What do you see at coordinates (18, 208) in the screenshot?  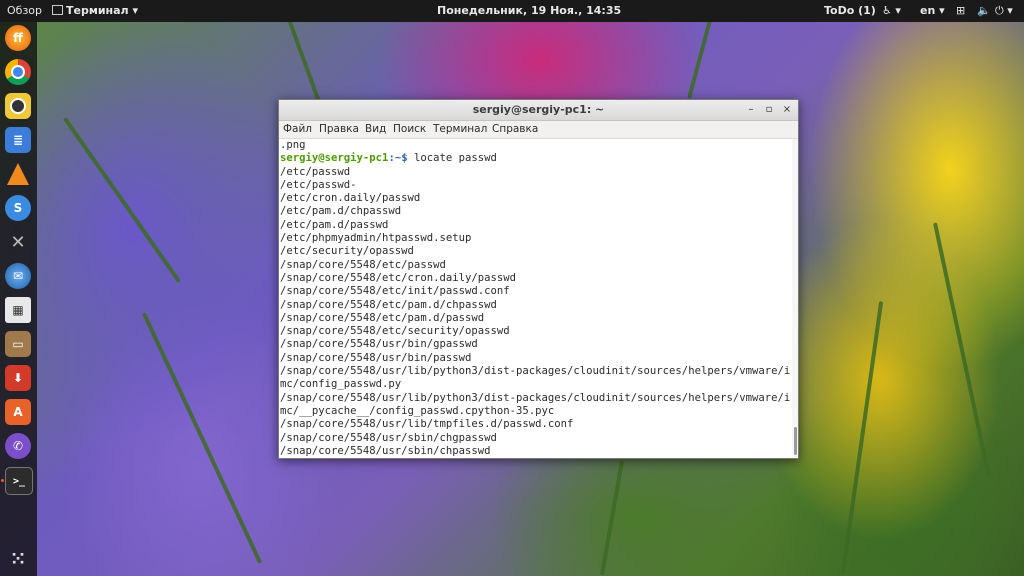 I see `simplenote-icon: S` at bounding box center [18, 208].